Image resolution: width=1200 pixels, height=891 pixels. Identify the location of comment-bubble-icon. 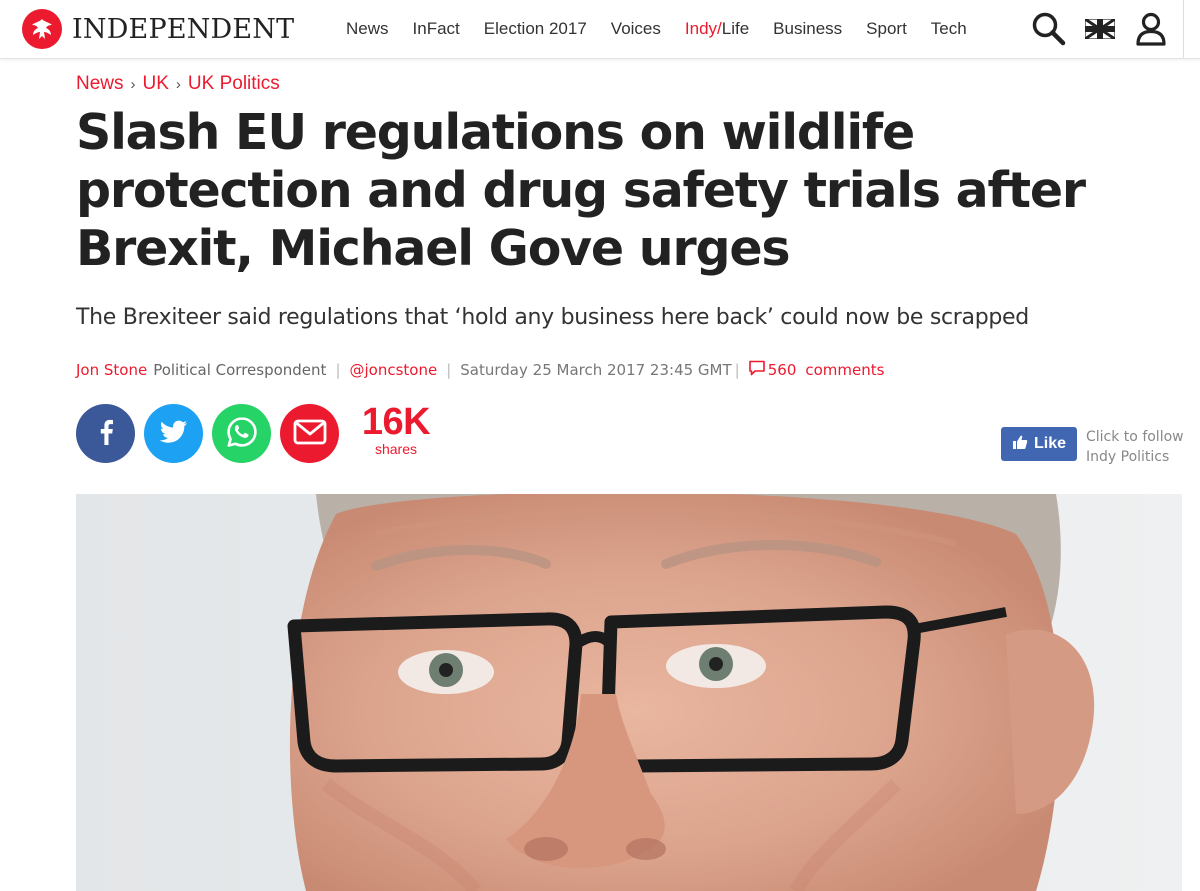
(757, 370).